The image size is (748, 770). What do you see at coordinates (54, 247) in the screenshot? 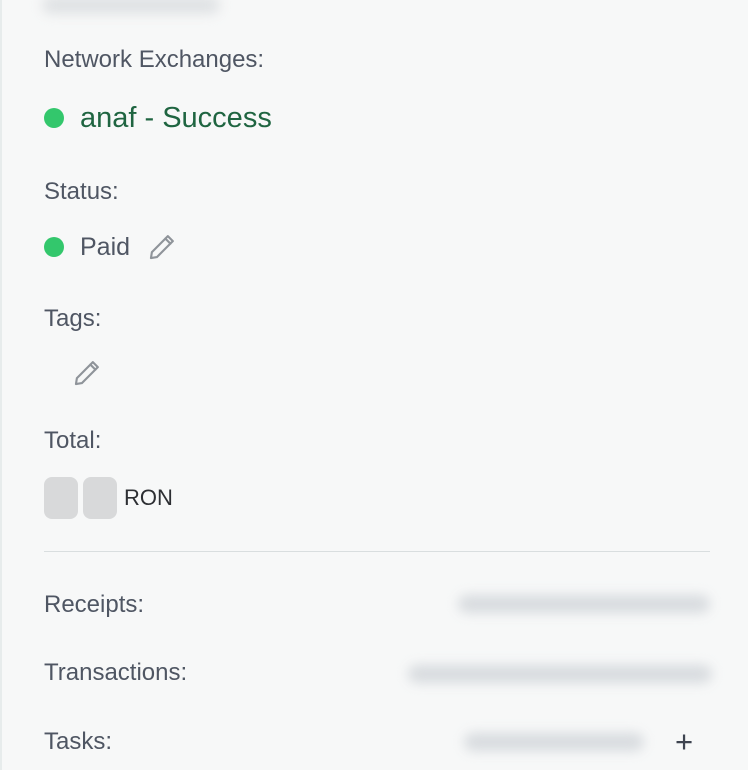
I see `paid-status-dot` at bounding box center [54, 247].